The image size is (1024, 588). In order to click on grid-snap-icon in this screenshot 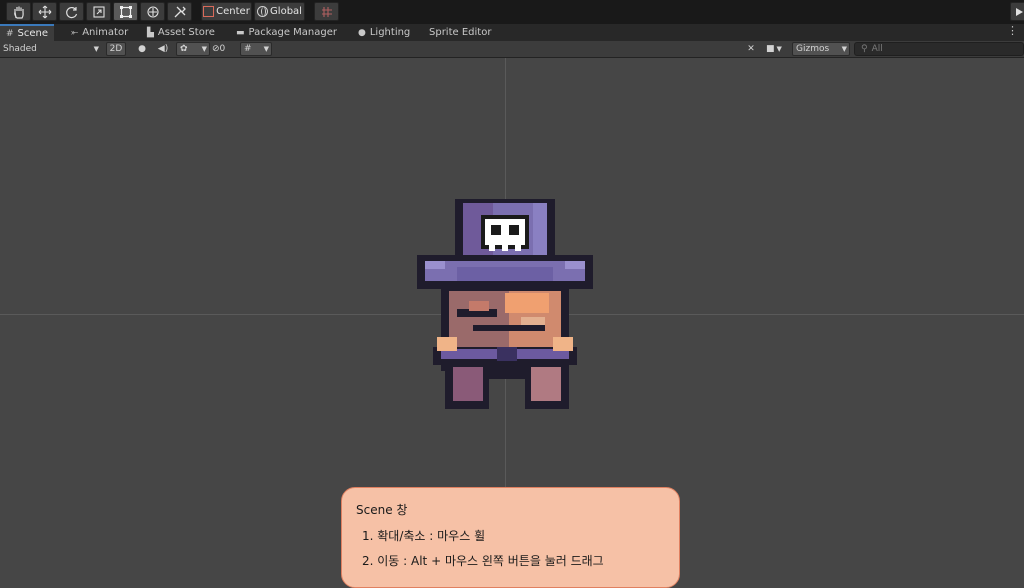, I will do `click(327, 12)`.